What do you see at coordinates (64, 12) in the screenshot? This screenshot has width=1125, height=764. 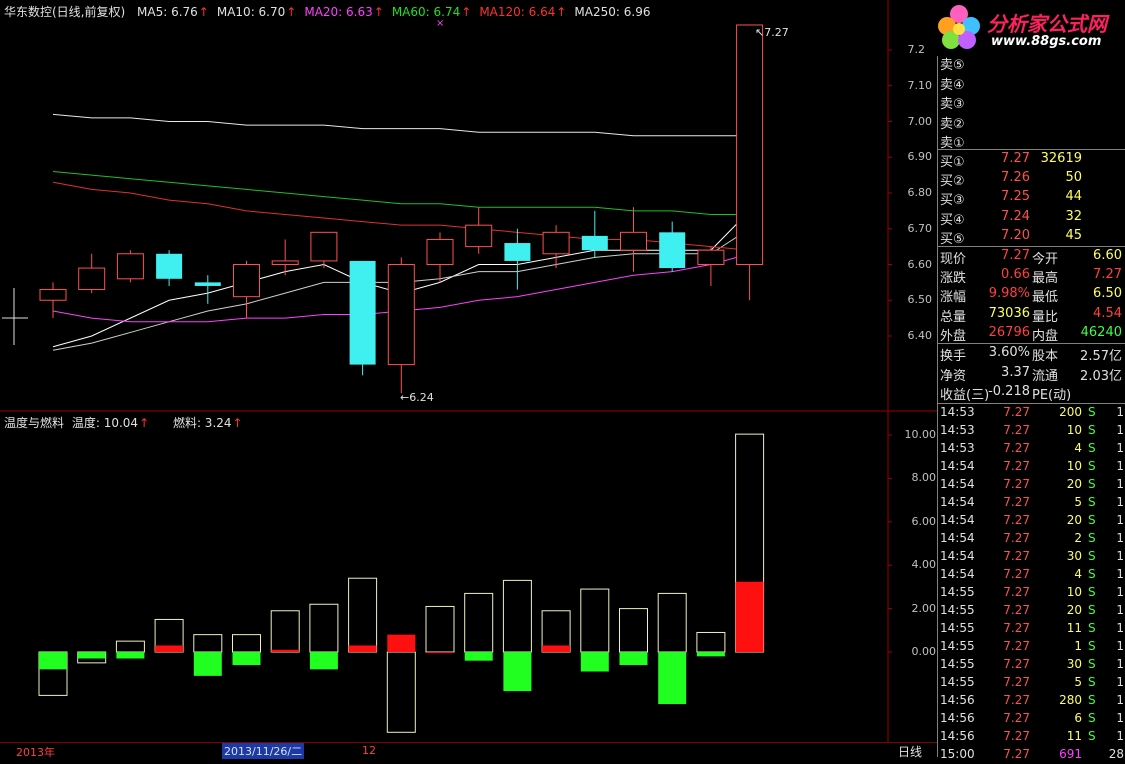 I see `stock-name: 华东数控(日线,前复权)` at bounding box center [64, 12].